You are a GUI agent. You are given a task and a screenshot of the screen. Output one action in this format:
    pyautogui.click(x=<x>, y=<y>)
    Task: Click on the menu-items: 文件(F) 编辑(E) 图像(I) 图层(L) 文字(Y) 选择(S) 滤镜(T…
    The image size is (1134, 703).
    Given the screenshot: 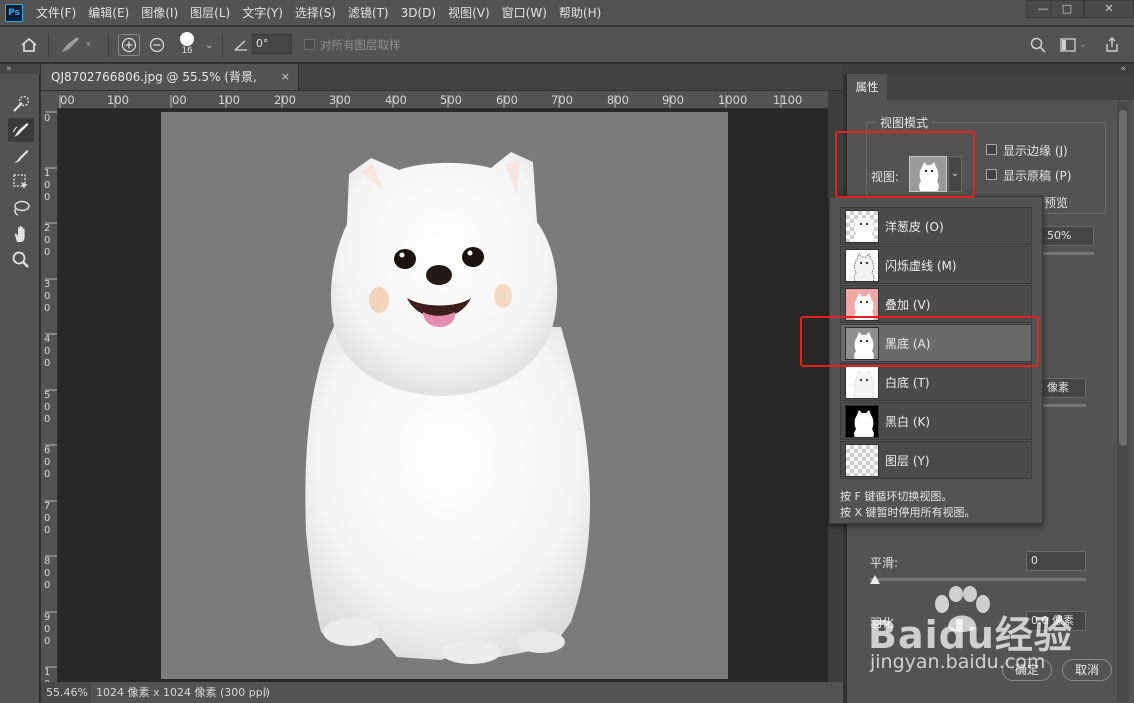 What is the action you would take?
    pyautogui.click(x=318, y=13)
    